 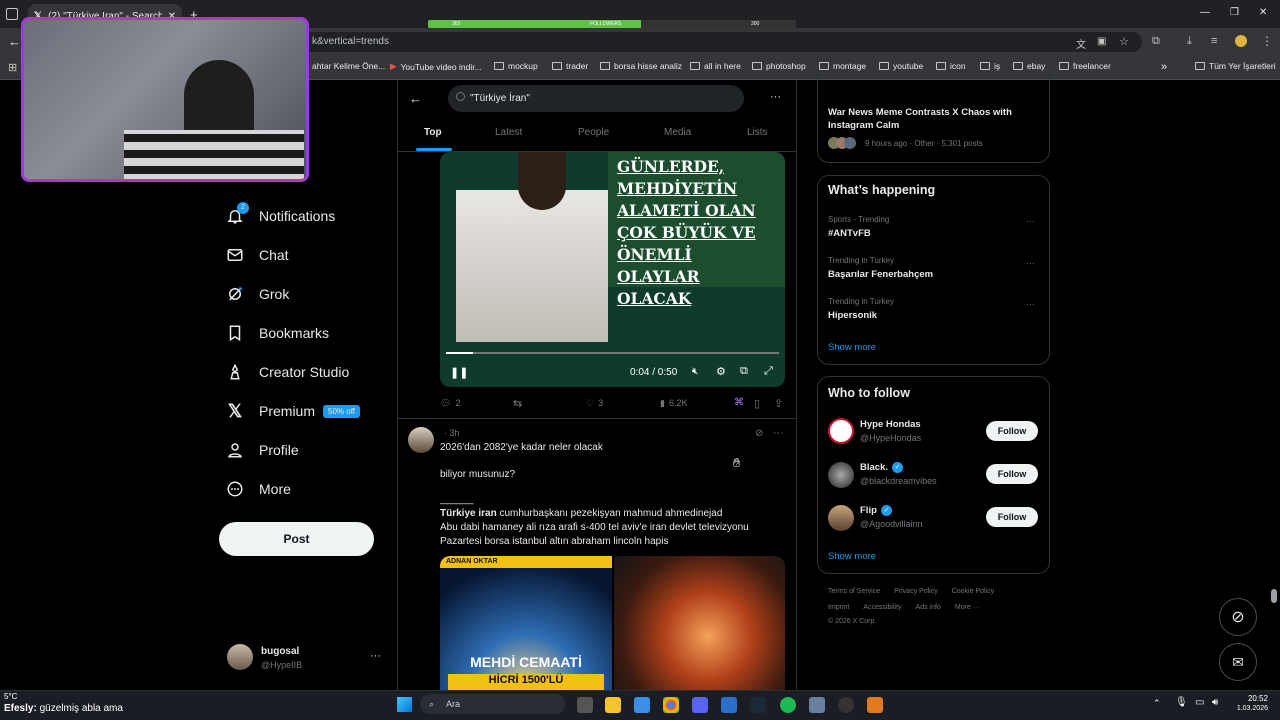 I want to click on bookmarks-overflow-icon: », so click(x=1164, y=67).